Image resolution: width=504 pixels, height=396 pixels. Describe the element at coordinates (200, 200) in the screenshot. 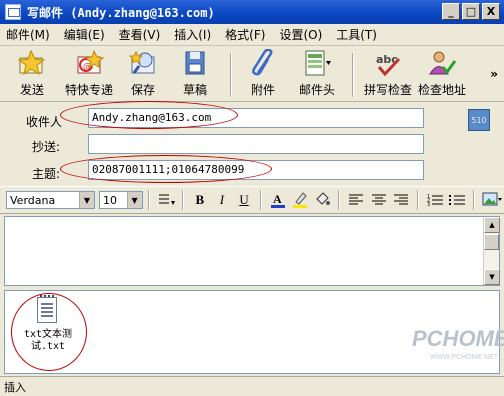

I see `bold-button: B` at that location.